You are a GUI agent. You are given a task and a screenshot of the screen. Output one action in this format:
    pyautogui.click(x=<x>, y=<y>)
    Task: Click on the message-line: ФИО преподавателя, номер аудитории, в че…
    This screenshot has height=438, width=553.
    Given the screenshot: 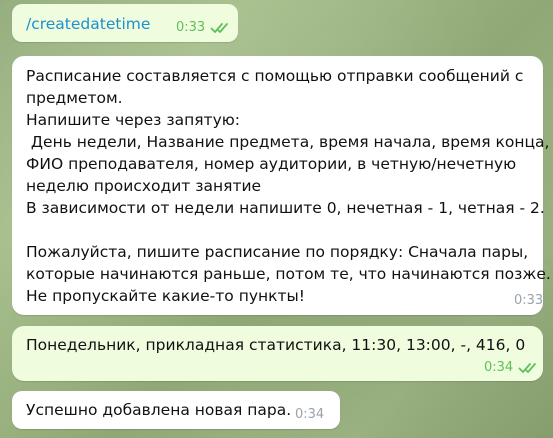 What is the action you would take?
    pyautogui.click(x=271, y=164)
    